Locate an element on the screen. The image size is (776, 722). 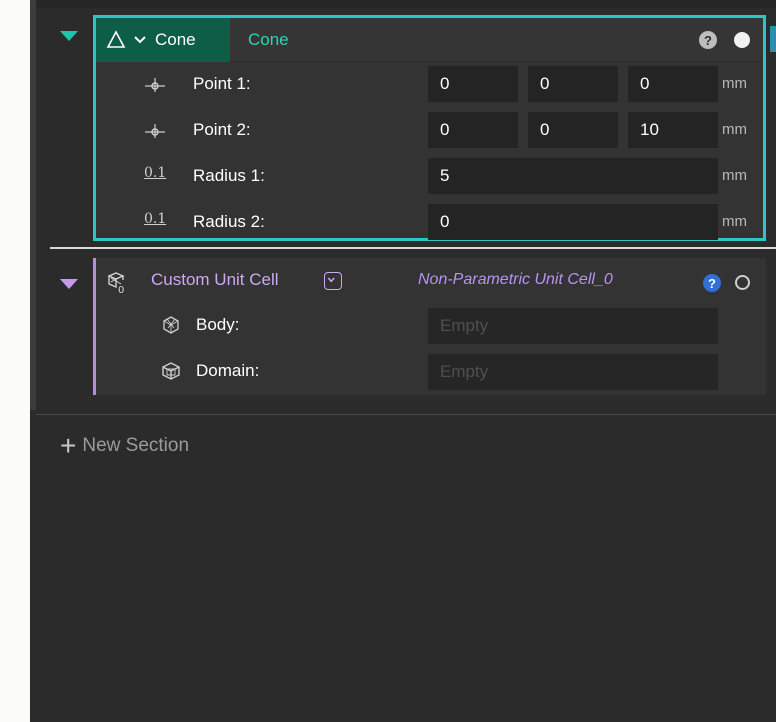
point-1-z-input: 0 is located at coordinates (673, 84).